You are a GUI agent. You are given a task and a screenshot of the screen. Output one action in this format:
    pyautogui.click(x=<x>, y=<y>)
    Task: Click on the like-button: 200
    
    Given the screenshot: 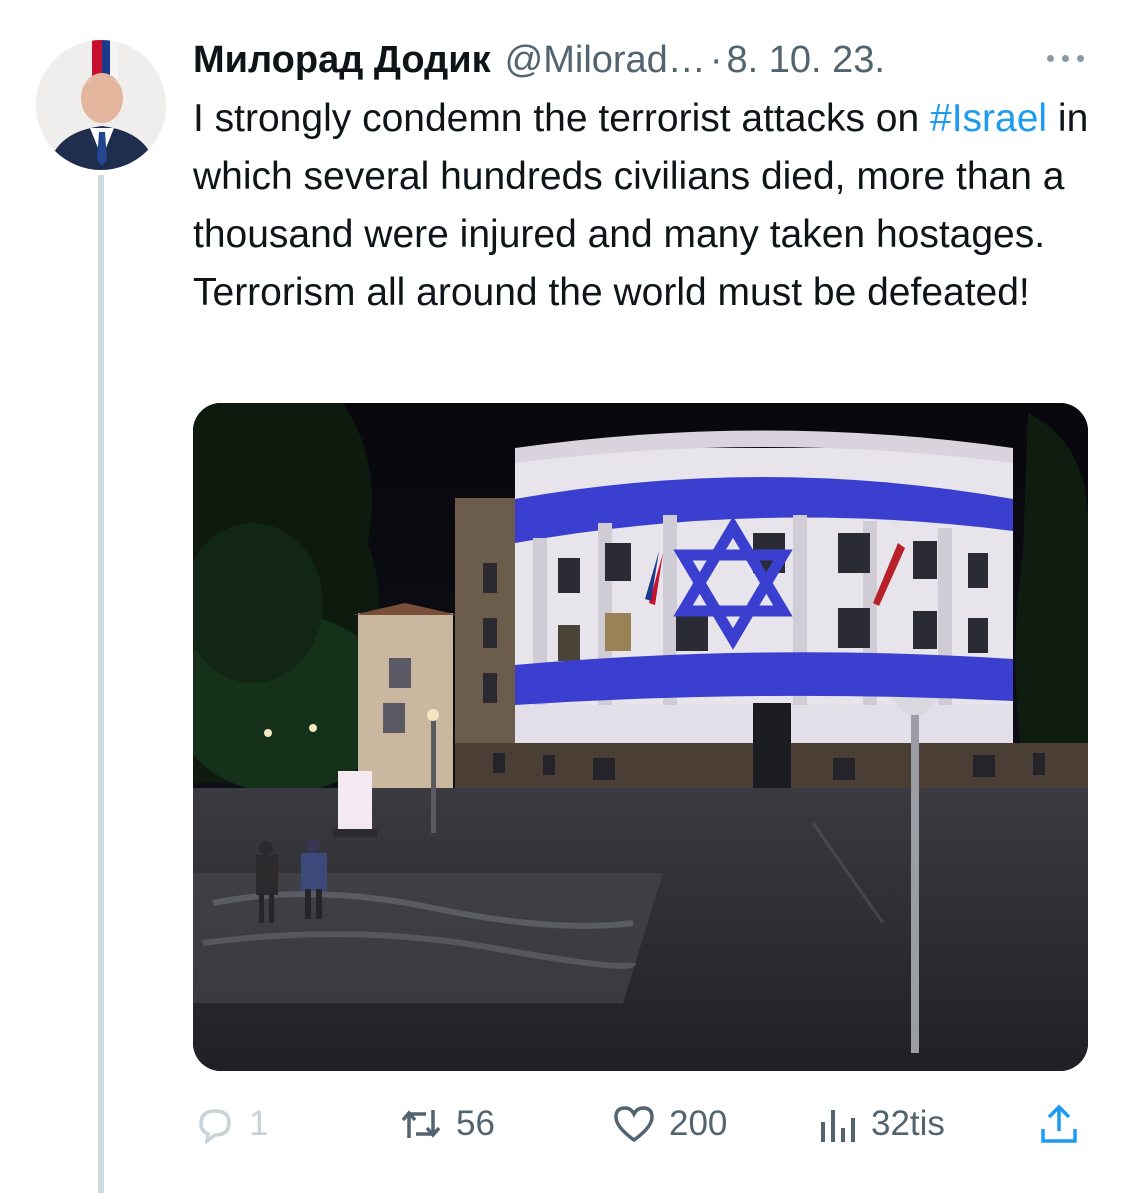 What is the action you would take?
    pyautogui.click(x=669, y=1124)
    